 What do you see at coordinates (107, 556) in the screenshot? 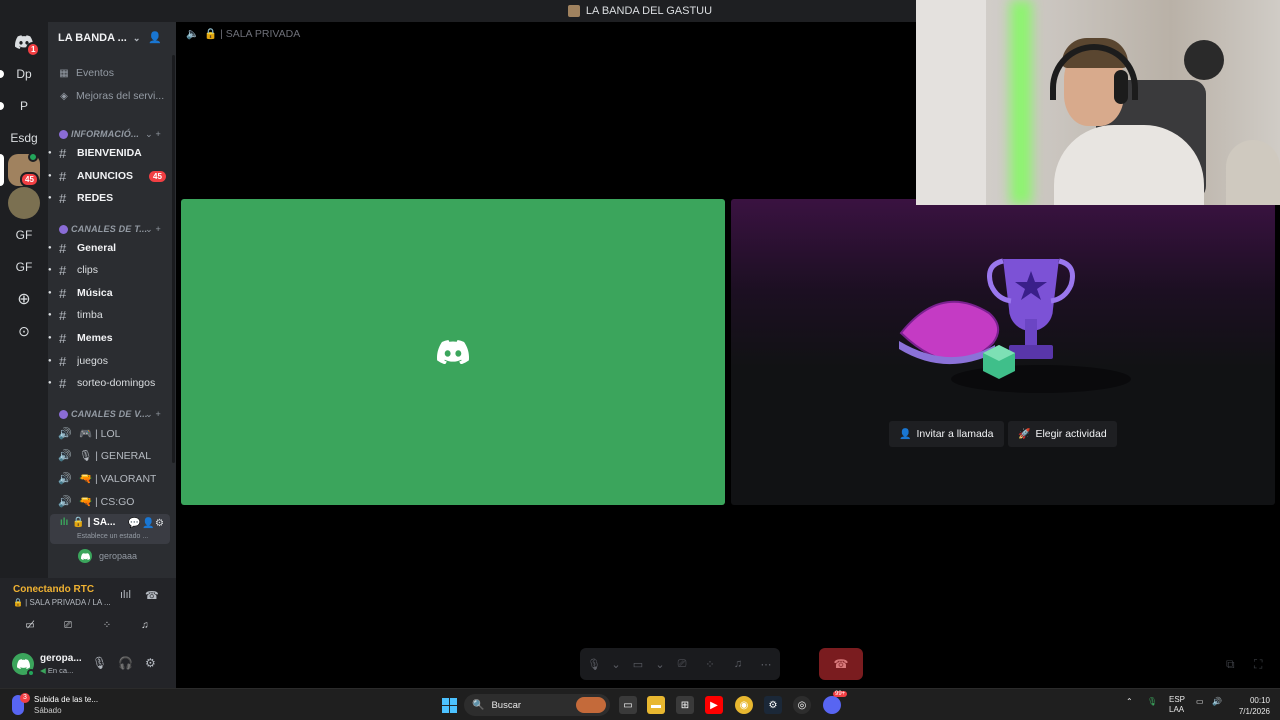
I see `voice-user: geropaaa` at bounding box center [107, 556].